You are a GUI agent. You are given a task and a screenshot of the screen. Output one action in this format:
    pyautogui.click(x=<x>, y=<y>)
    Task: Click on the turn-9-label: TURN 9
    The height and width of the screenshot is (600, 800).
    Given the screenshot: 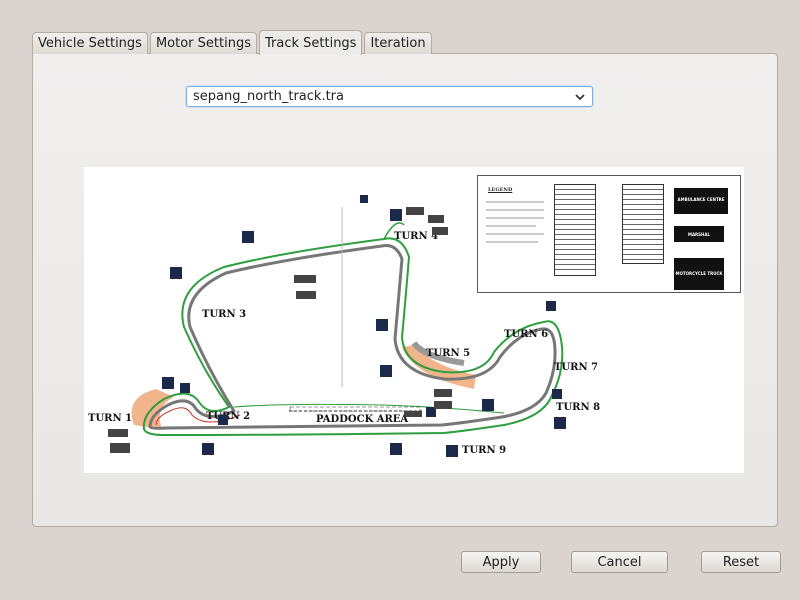 What is the action you would take?
    pyautogui.click(x=484, y=450)
    